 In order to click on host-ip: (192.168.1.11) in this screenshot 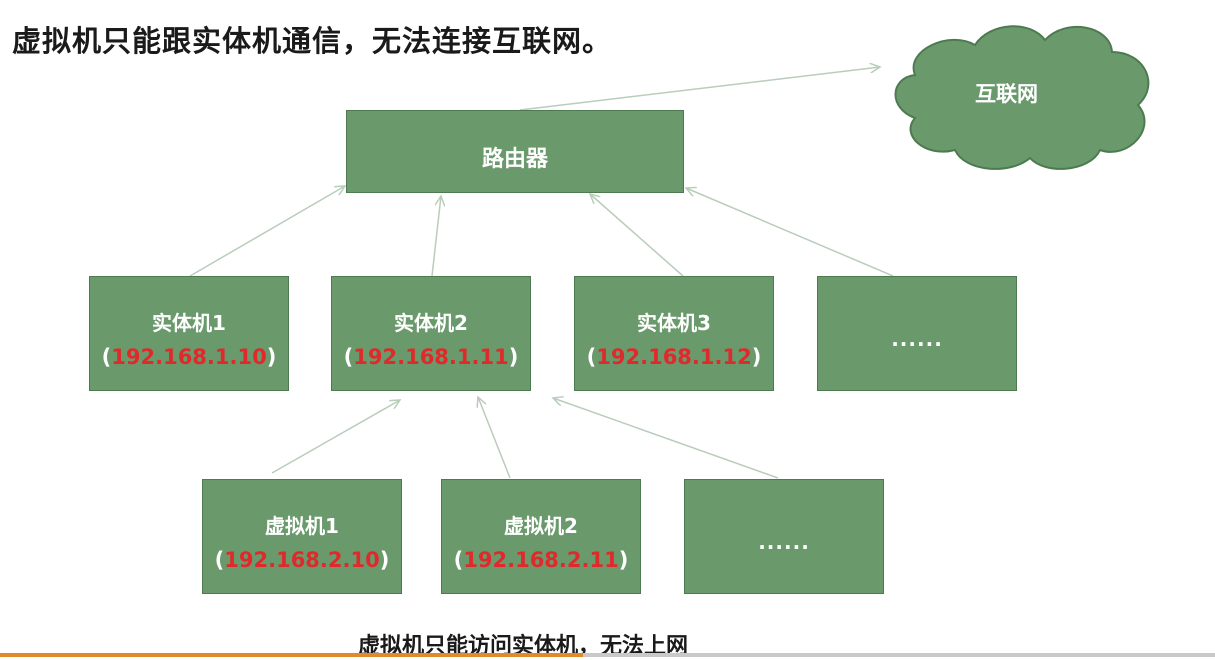, I will do `click(431, 357)`.